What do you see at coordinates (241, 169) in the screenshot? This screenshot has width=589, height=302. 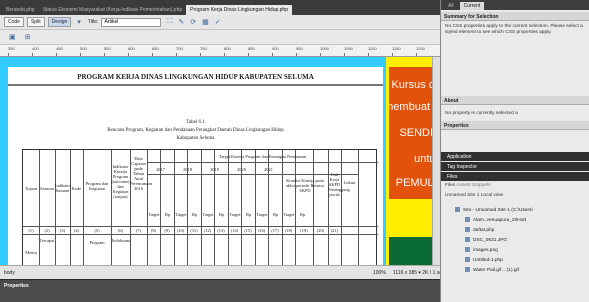 I see `header-year: 2020` at bounding box center [241, 169].